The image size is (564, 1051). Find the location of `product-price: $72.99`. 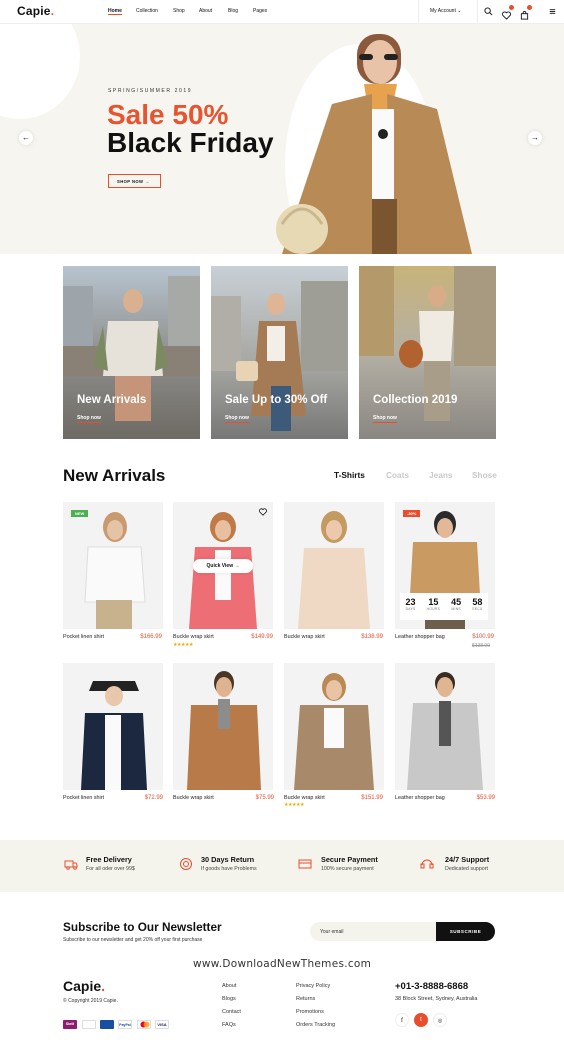

product-price: $72.99 is located at coordinates (153, 798).